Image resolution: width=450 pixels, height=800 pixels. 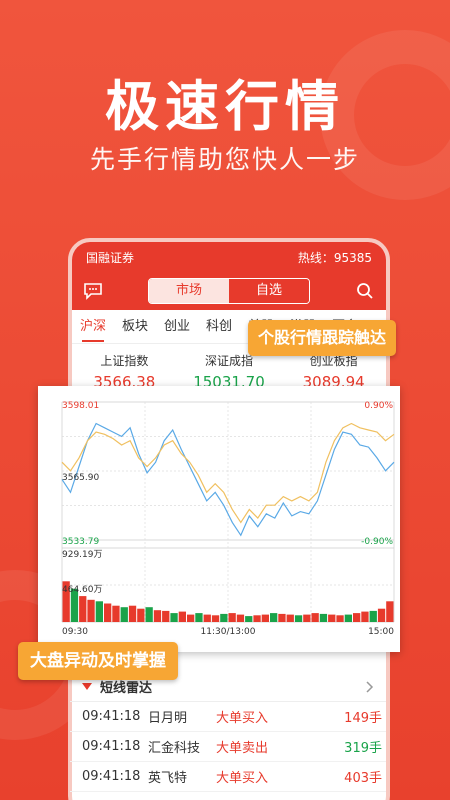 What do you see at coordinates (168, 718) in the screenshot?
I see `radar-stock: 日月明` at bounding box center [168, 718].